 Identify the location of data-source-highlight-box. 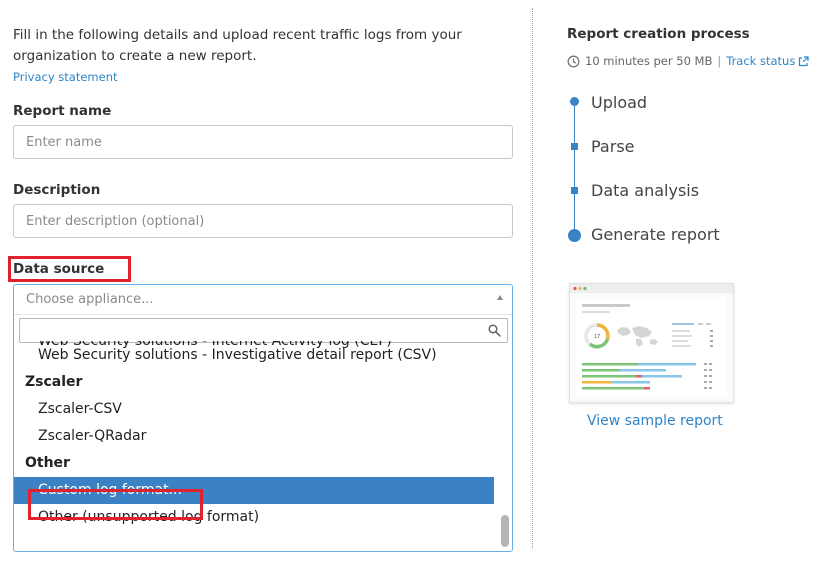
(69, 269).